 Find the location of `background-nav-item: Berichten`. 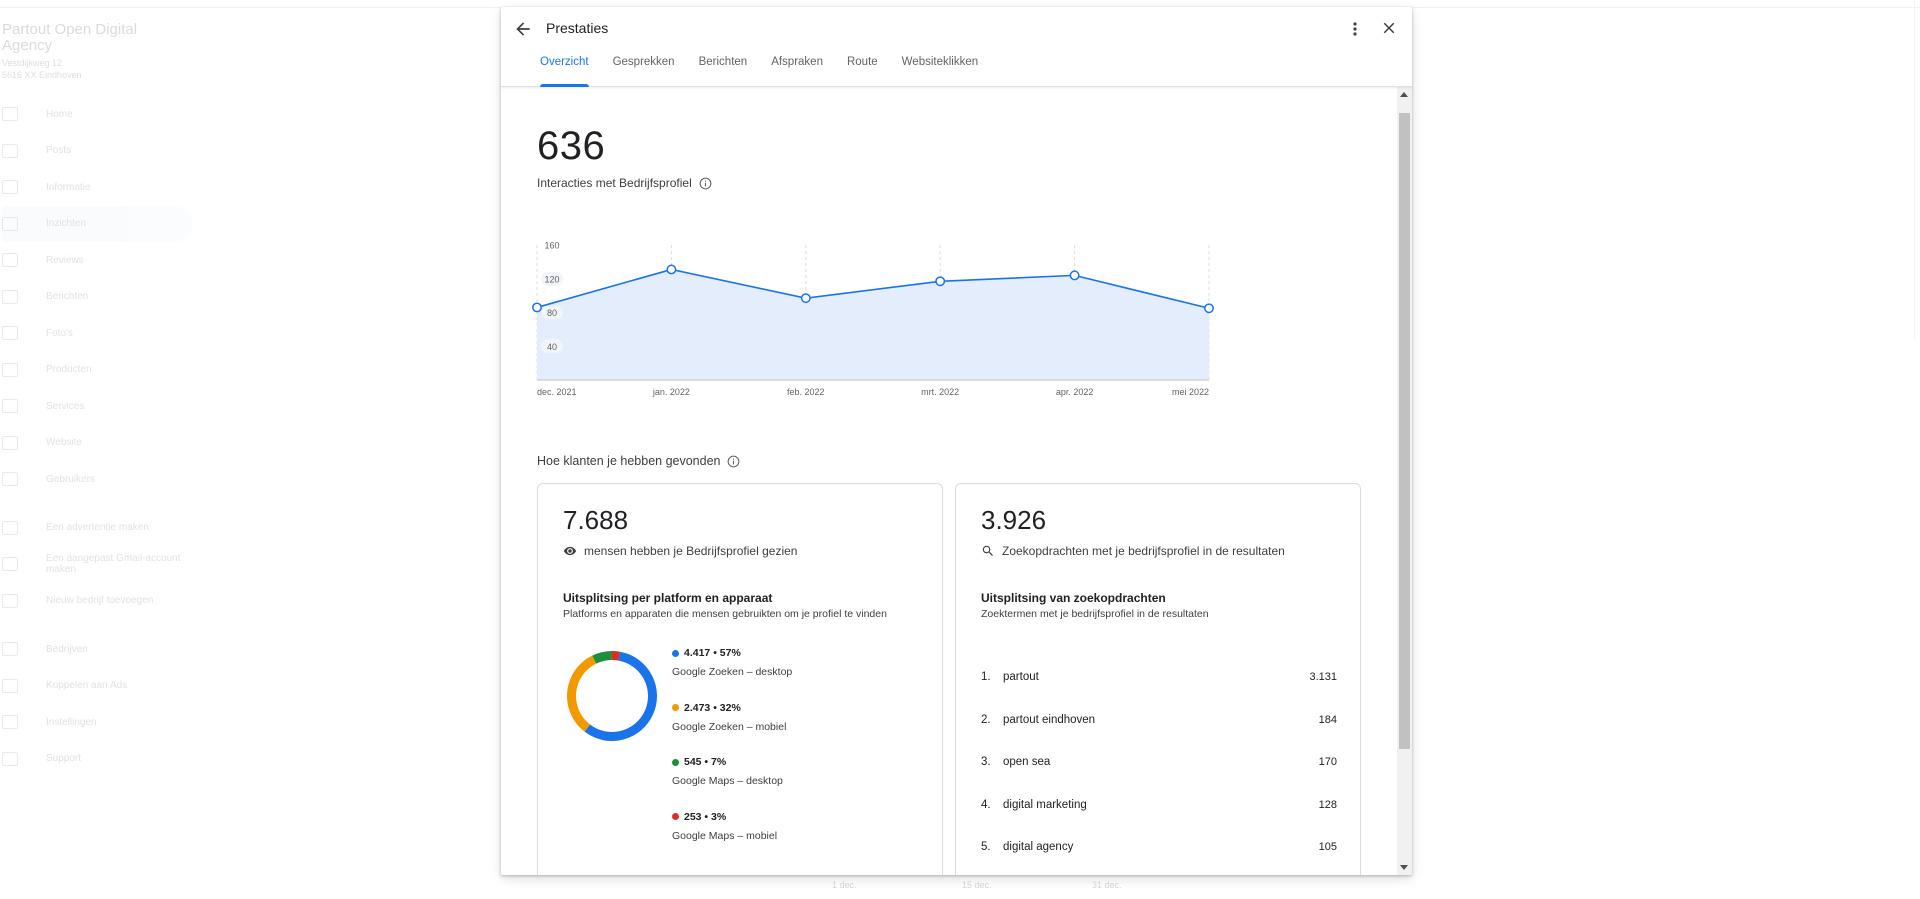

background-nav-item: Berichten is located at coordinates (97, 297).